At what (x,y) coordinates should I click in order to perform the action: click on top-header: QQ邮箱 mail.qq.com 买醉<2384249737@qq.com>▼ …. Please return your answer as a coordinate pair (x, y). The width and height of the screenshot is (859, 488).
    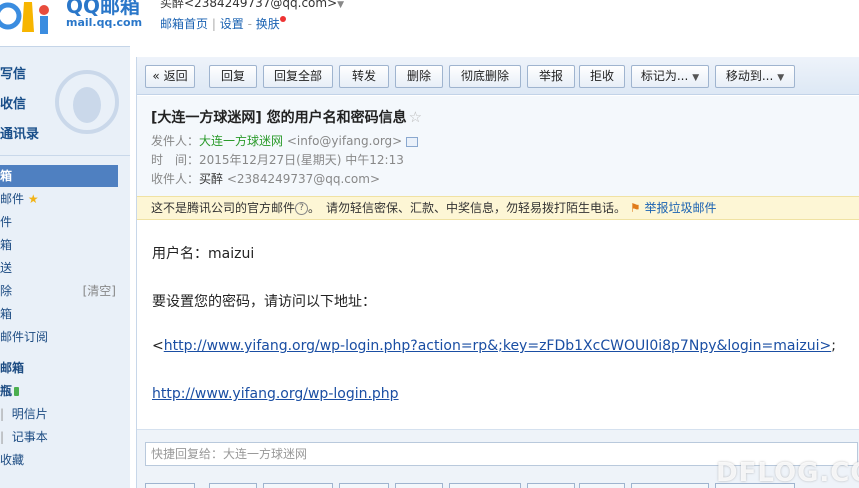
    Looking at the image, I should click on (429, 23).